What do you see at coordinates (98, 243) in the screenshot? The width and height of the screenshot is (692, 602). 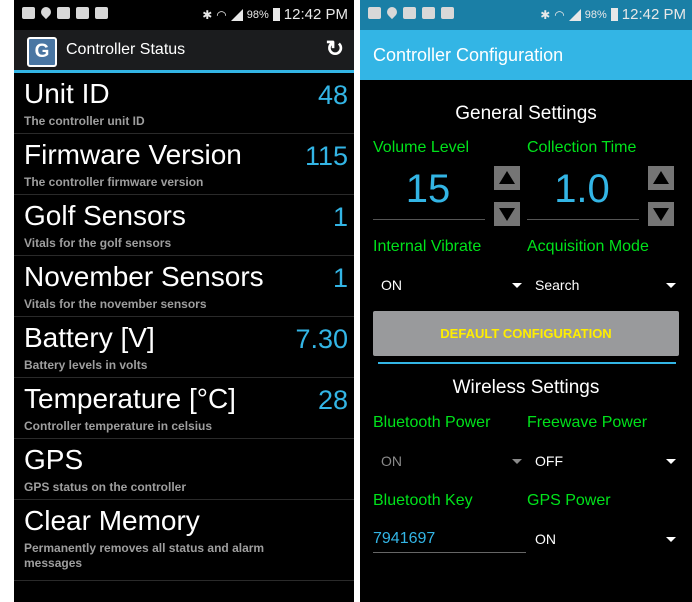 I see `item-description: Vitals for the golf sensors` at bounding box center [98, 243].